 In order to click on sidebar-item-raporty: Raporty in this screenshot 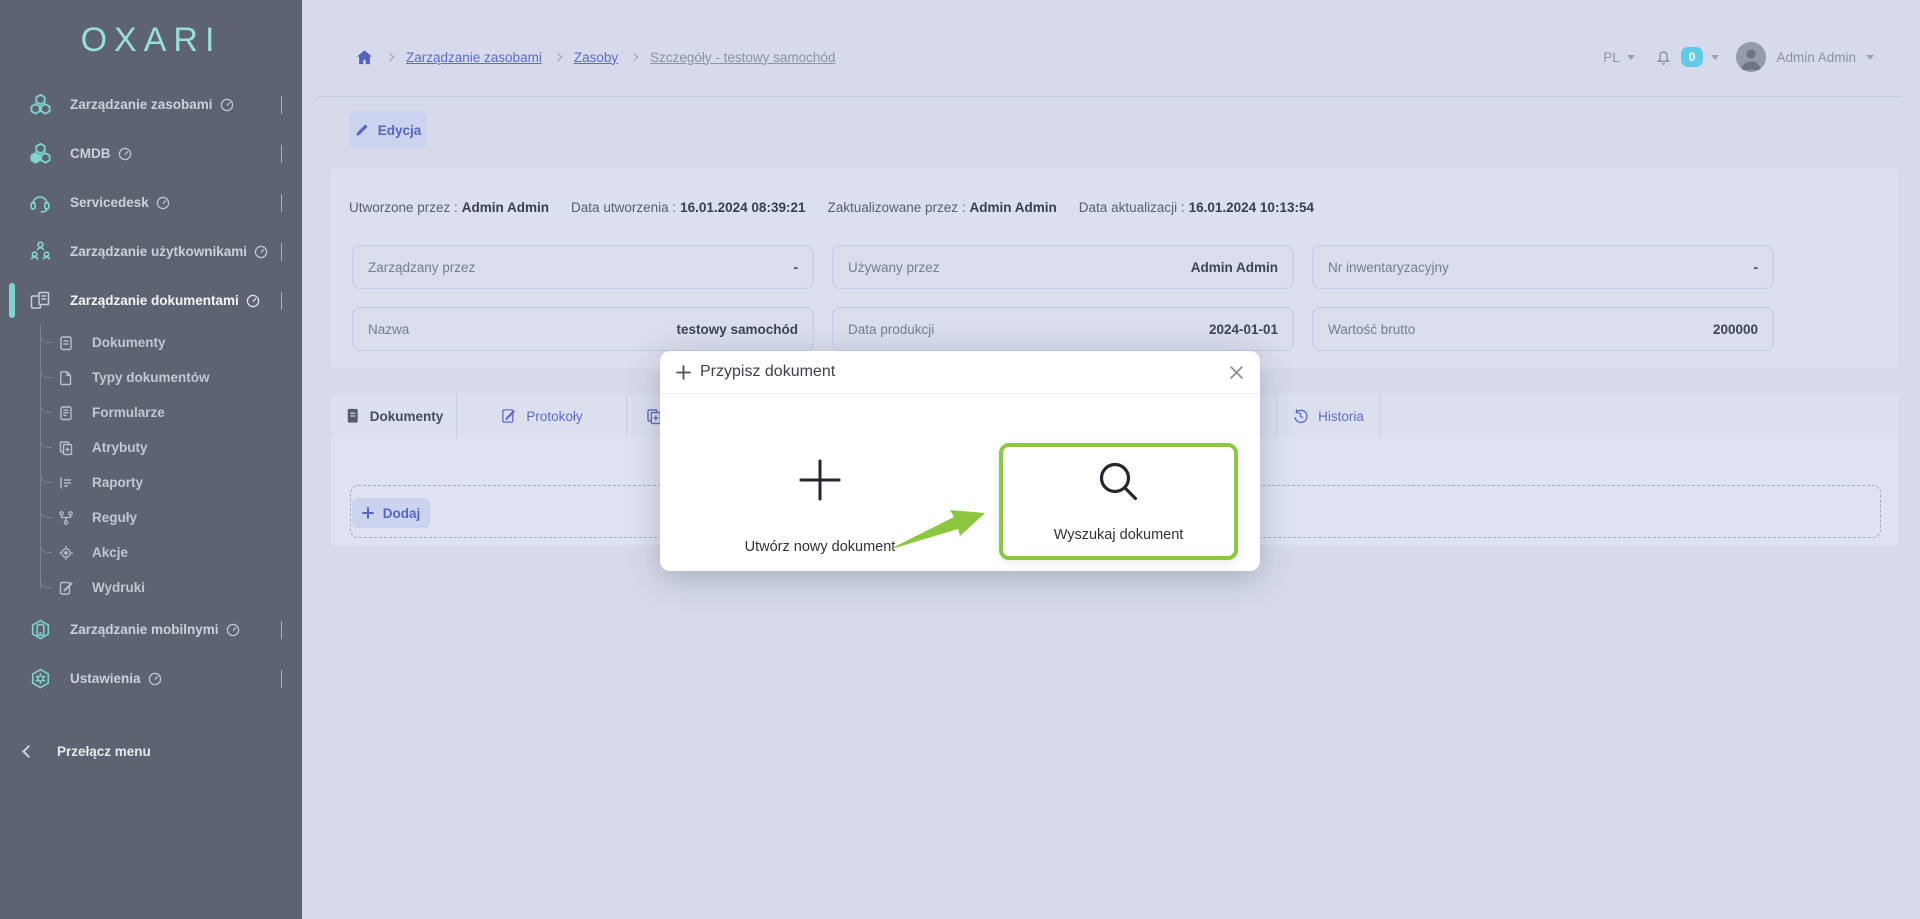, I will do `click(151, 482)`.